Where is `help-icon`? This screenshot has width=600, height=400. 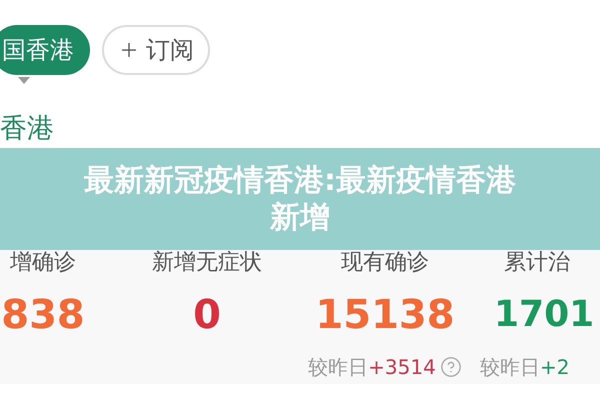
help-icon is located at coordinates (451, 367).